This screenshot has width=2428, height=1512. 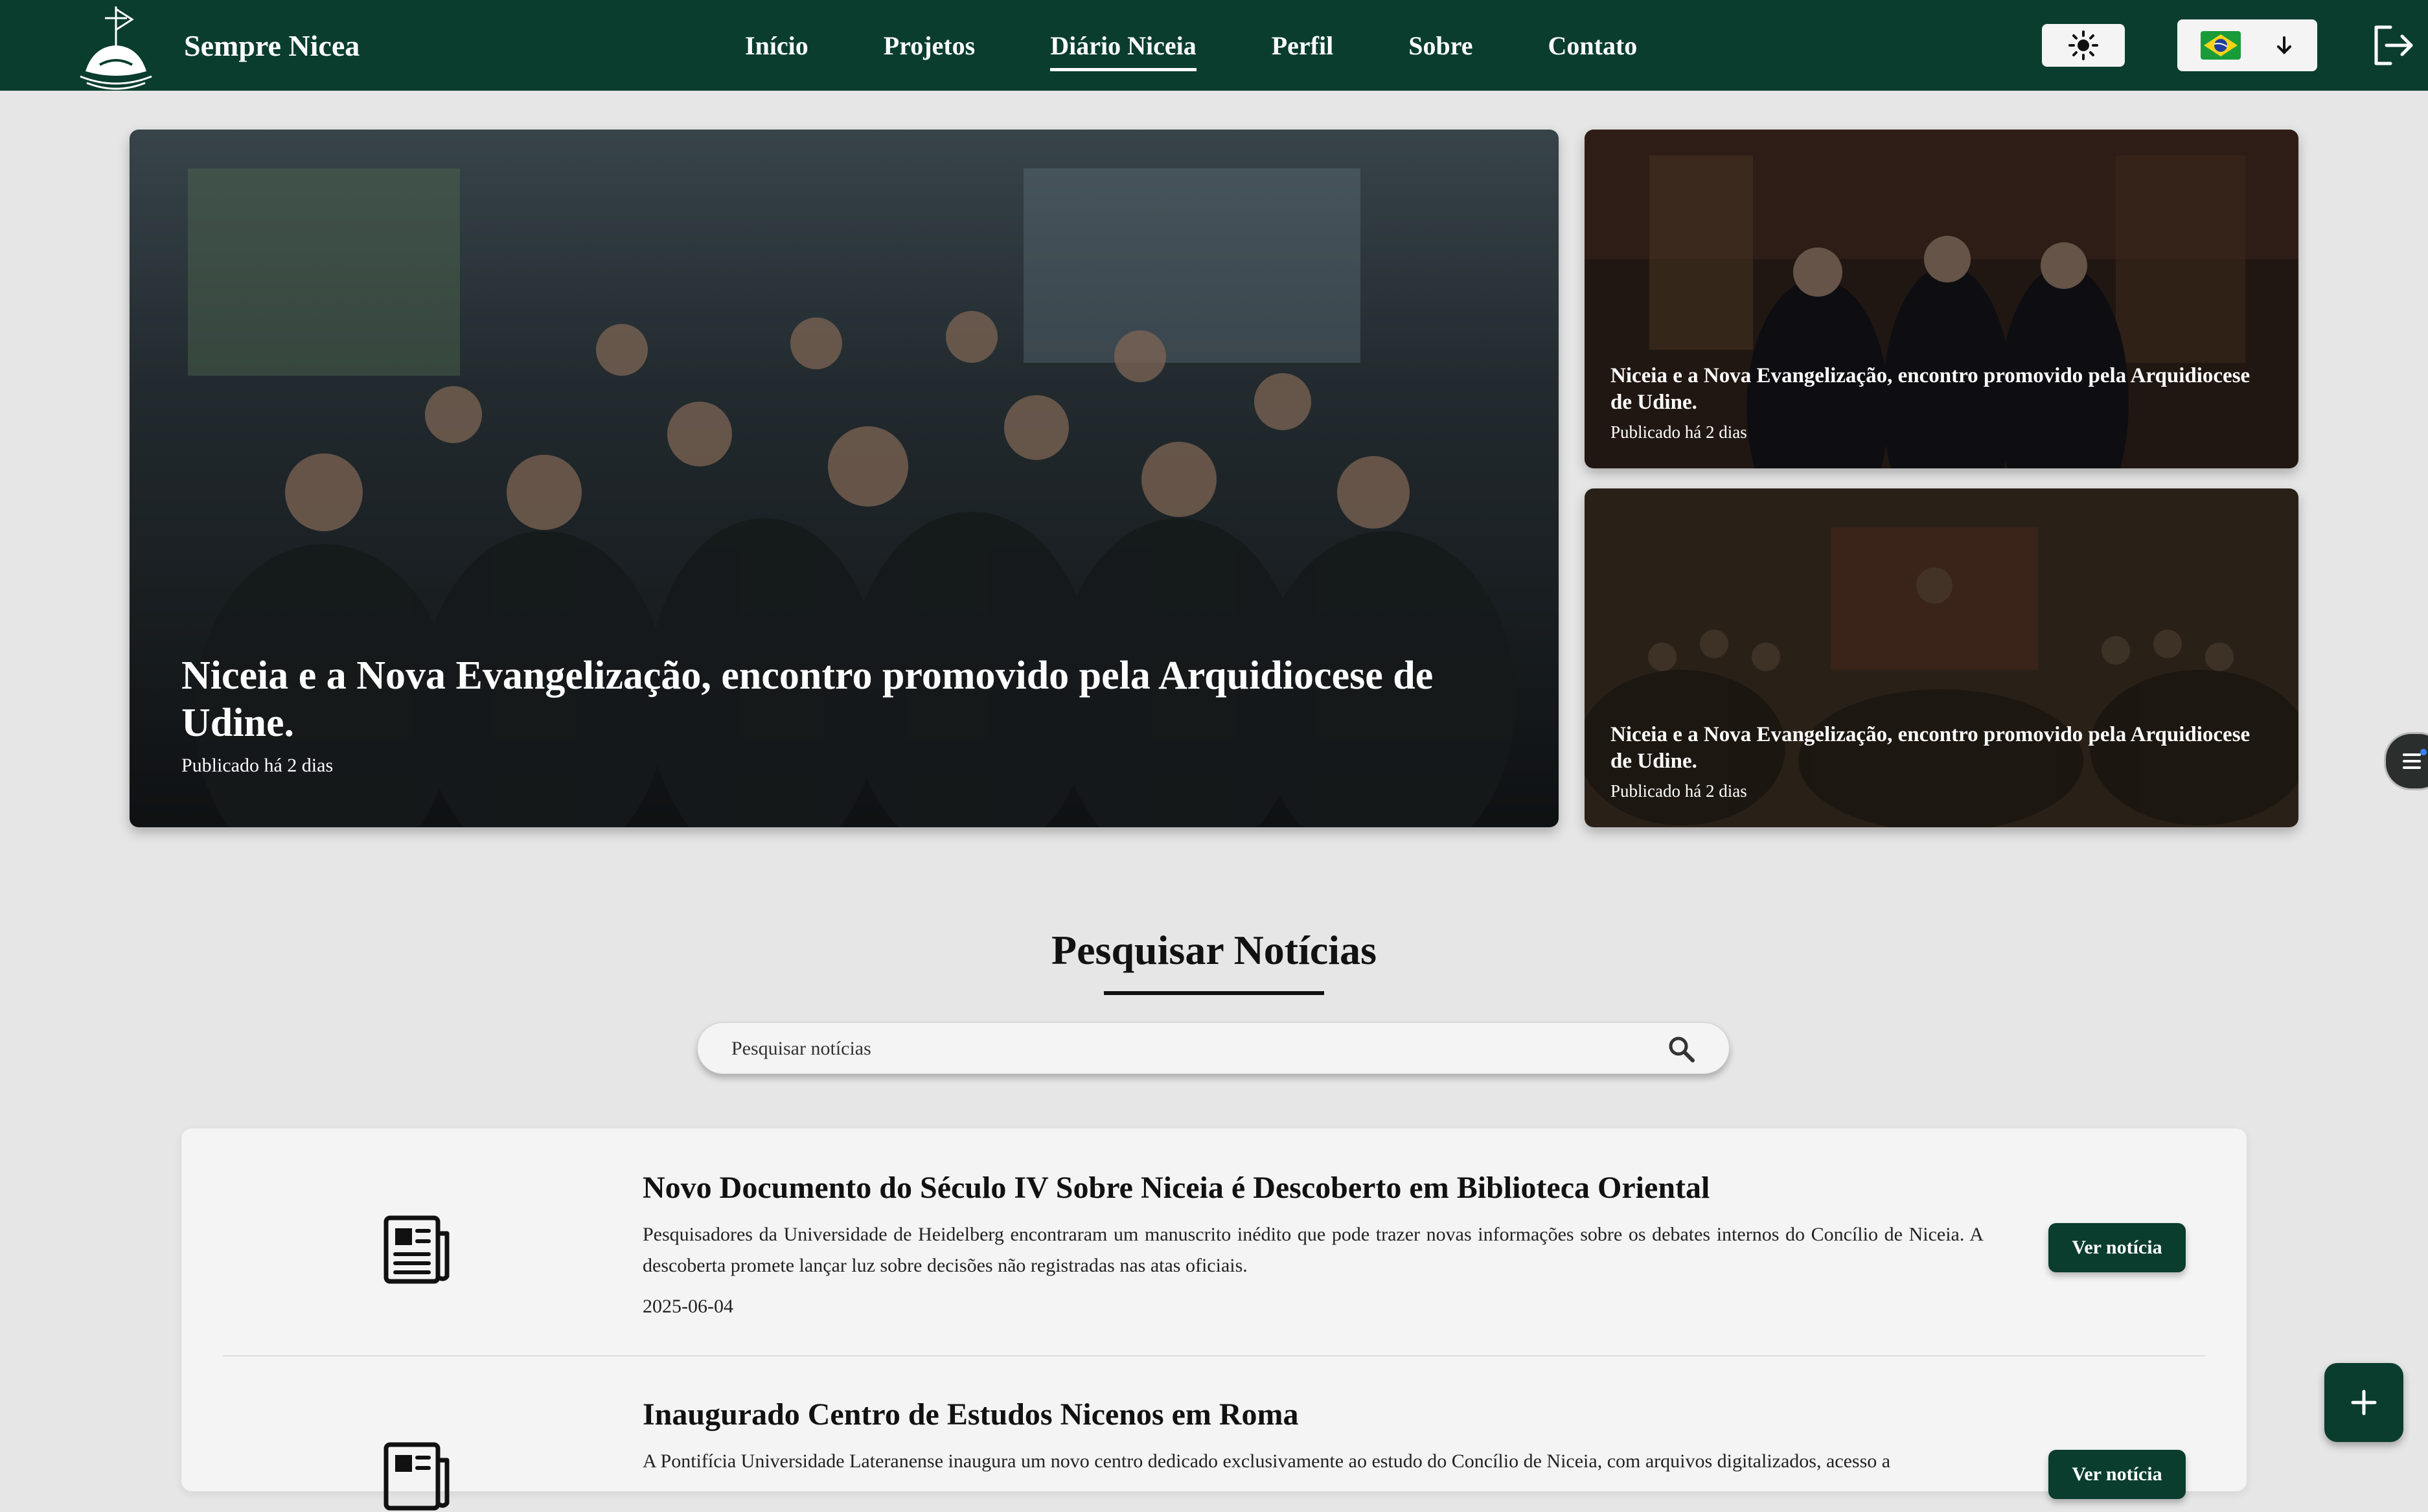 What do you see at coordinates (1198, 1049) in the screenshot?
I see `search-input` at bounding box center [1198, 1049].